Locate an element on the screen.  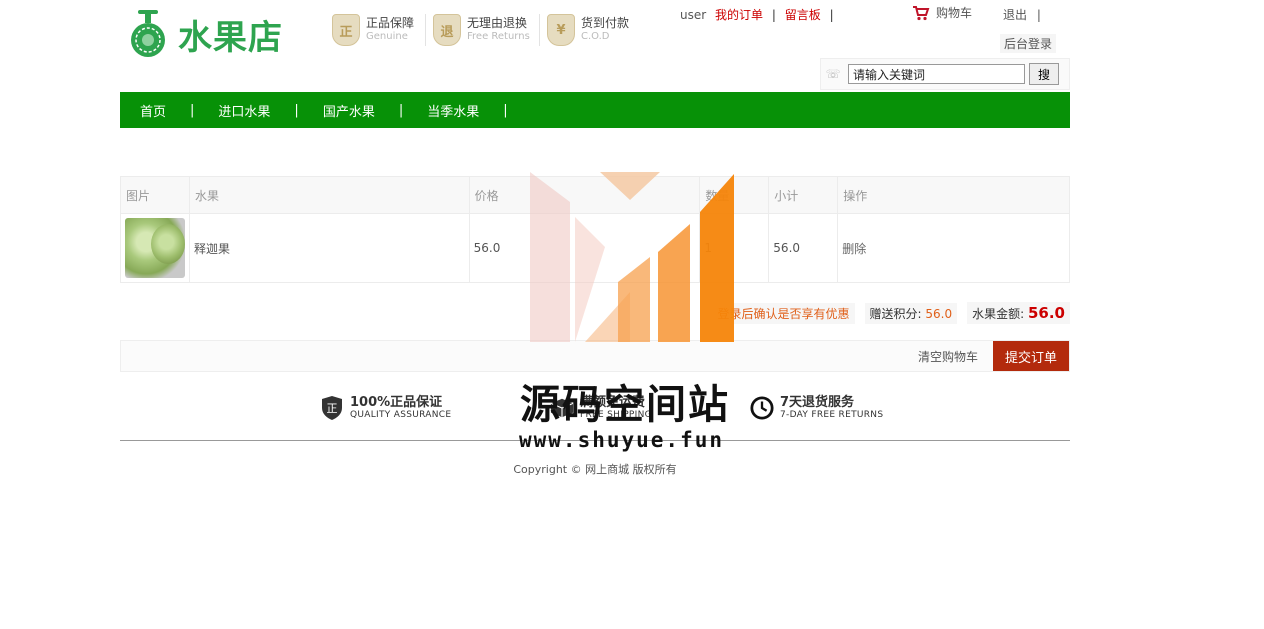
submit-order-button: 提交订单 is located at coordinates (1031, 356).